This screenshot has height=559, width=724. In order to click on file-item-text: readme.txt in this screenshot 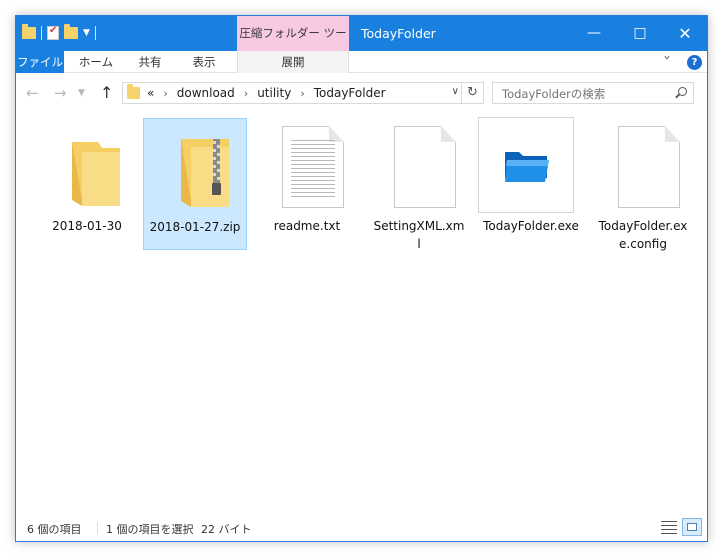, I will do `click(307, 184)`.